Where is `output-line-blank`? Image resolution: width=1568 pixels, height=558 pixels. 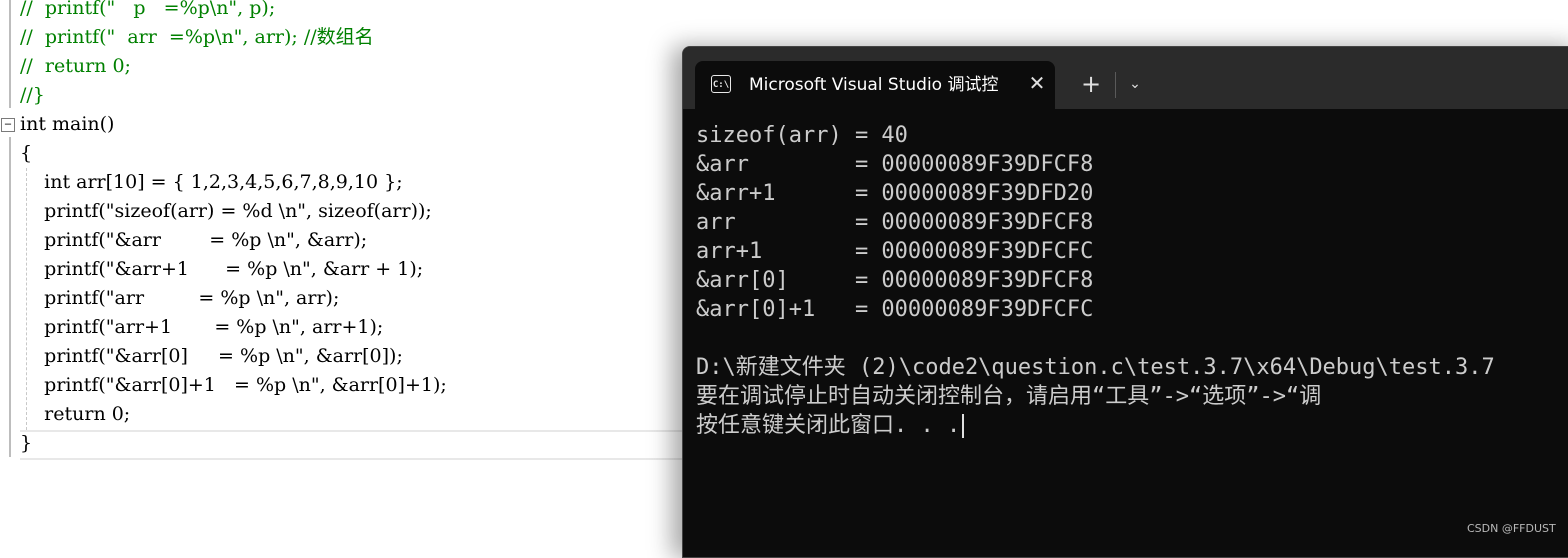
output-line-blank is located at coordinates (1132, 338).